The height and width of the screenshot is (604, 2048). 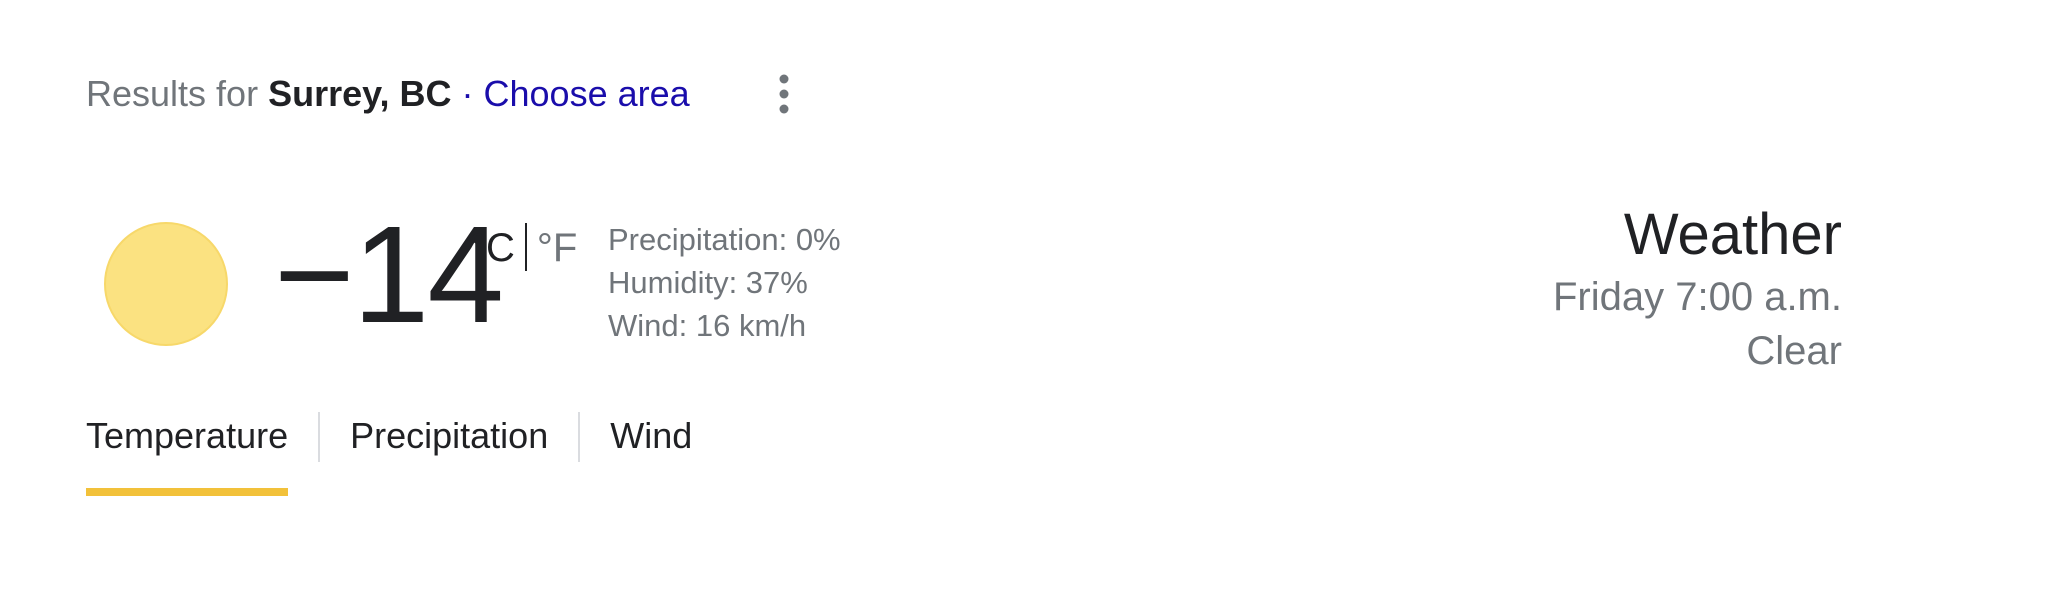 What do you see at coordinates (187, 452) in the screenshot?
I see `tab-temperature: Temperature` at bounding box center [187, 452].